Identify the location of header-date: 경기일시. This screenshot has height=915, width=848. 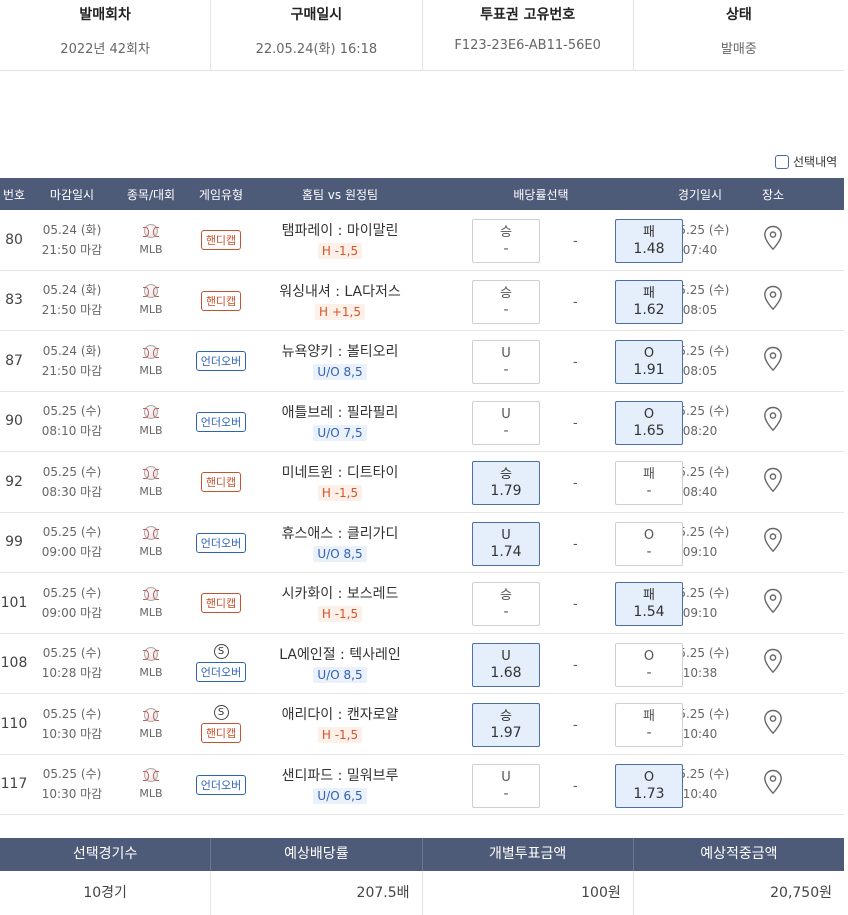
(700, 194).